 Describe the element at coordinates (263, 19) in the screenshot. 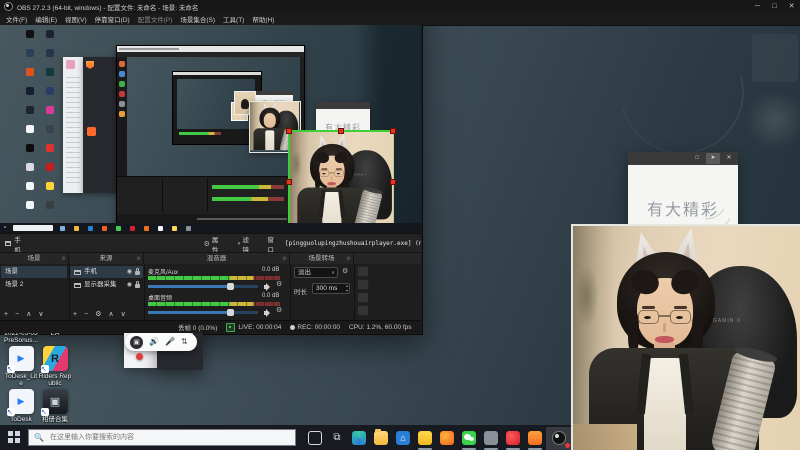

I see `menu-help: 帮助(H)` at that location.